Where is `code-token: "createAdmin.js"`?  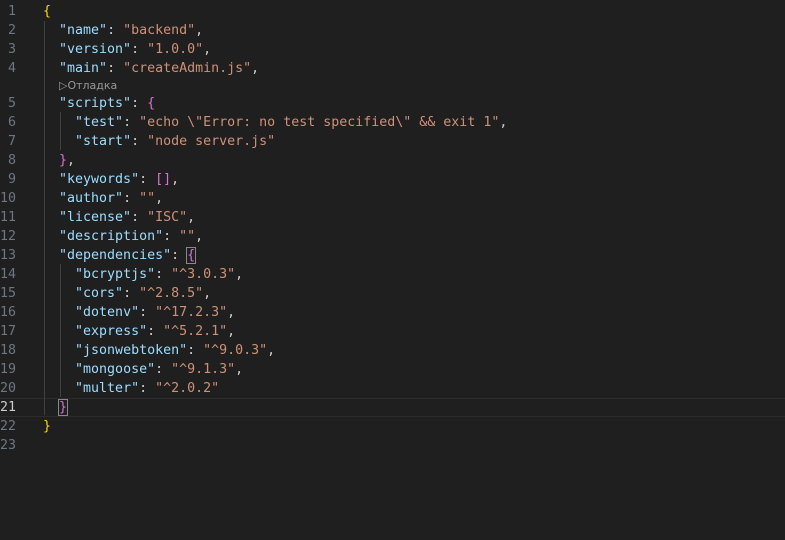 code-token: "createAdmin.js" is located at coordinates (187, 68).